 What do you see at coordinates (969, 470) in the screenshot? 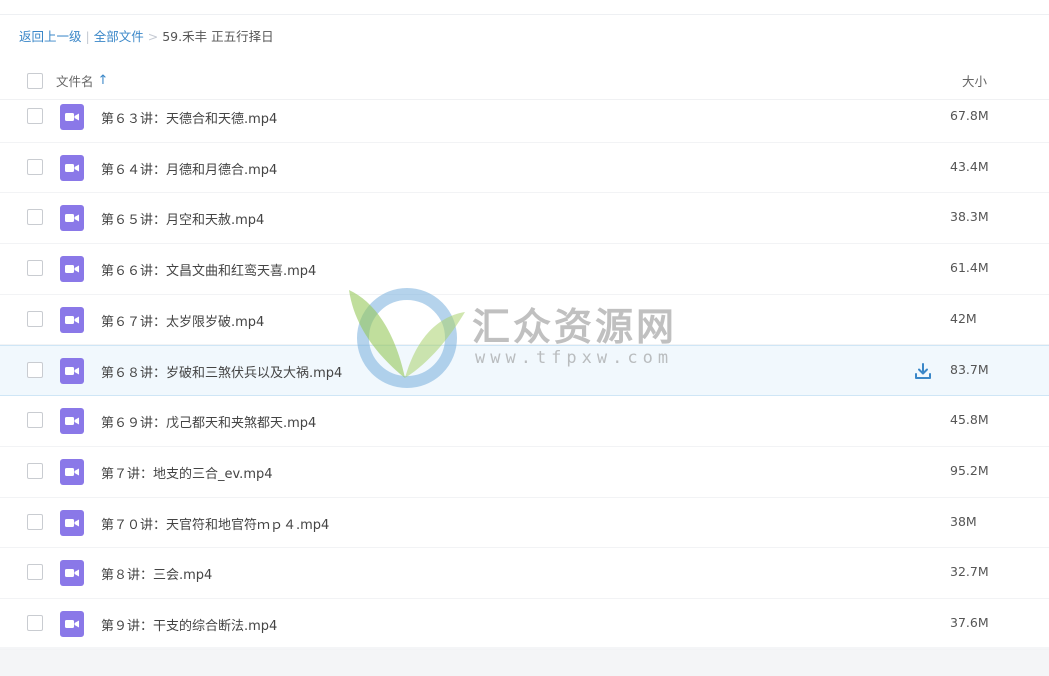
I see `file-size: 95.2M` at bounding box center [969, 470].